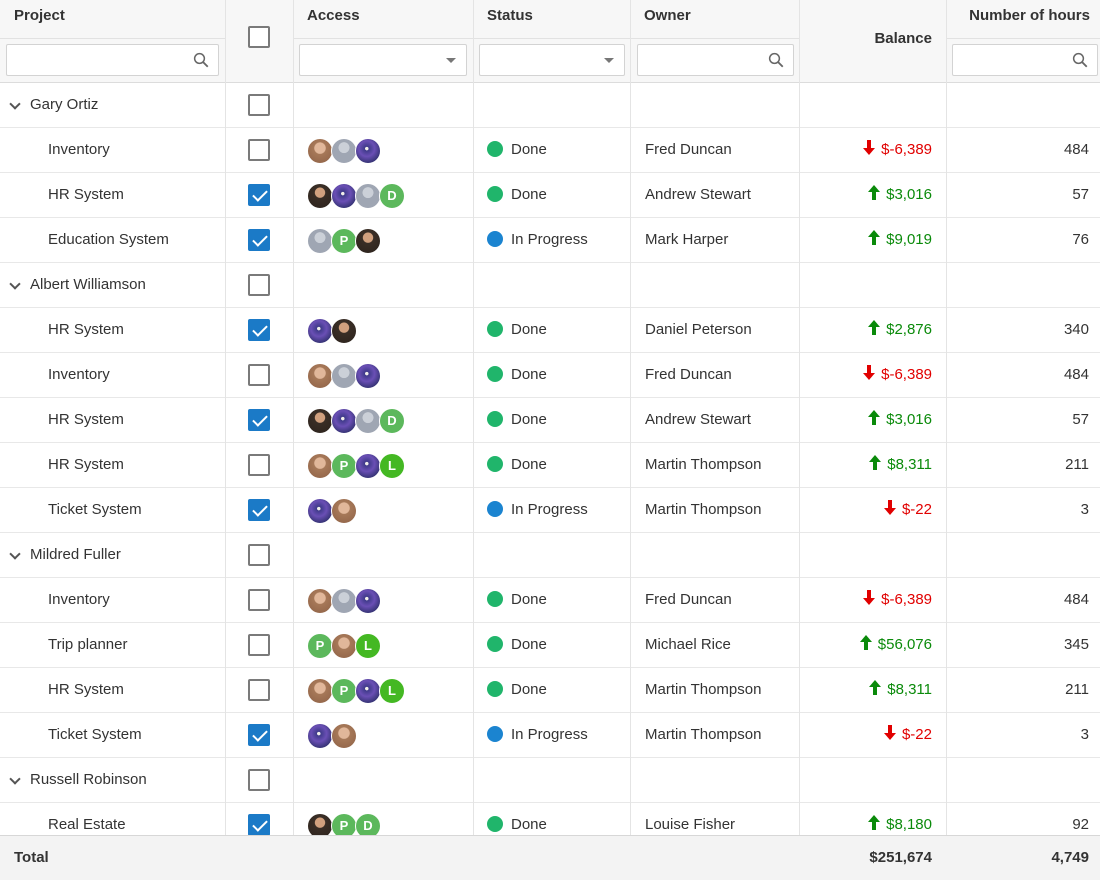  Describe the element at coordinates (865, 645) in the screenshot. I see `balance-cell: $56,076` at that location.